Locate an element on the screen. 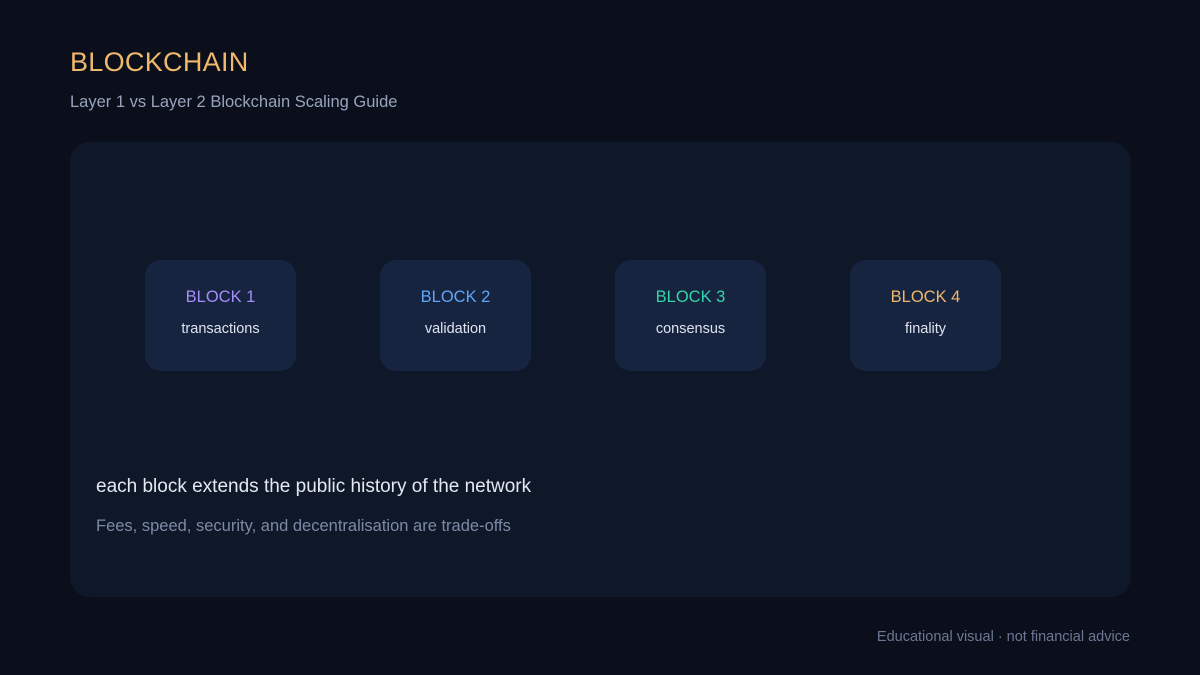 The width and height of the screenshot is (1200, 675). block-card-3: BLOCK 3 consensus is located at coordinates (690, 315).